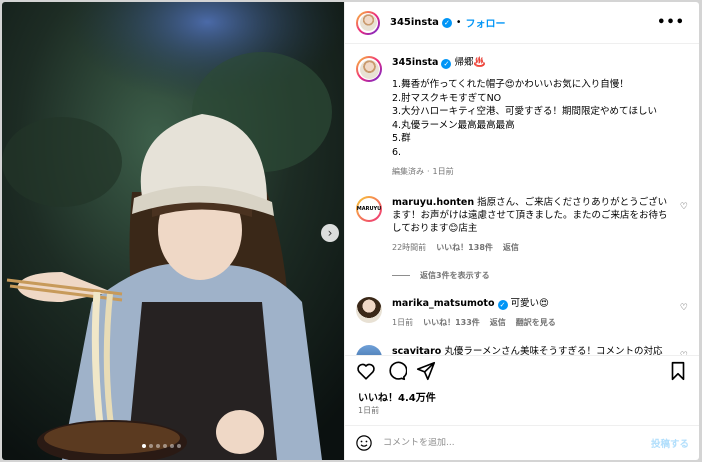 This screenshot has width=702, height=462. Describe the element at coordinates (369, 69) in the screenshot. I see `caption-avatar` at that location.